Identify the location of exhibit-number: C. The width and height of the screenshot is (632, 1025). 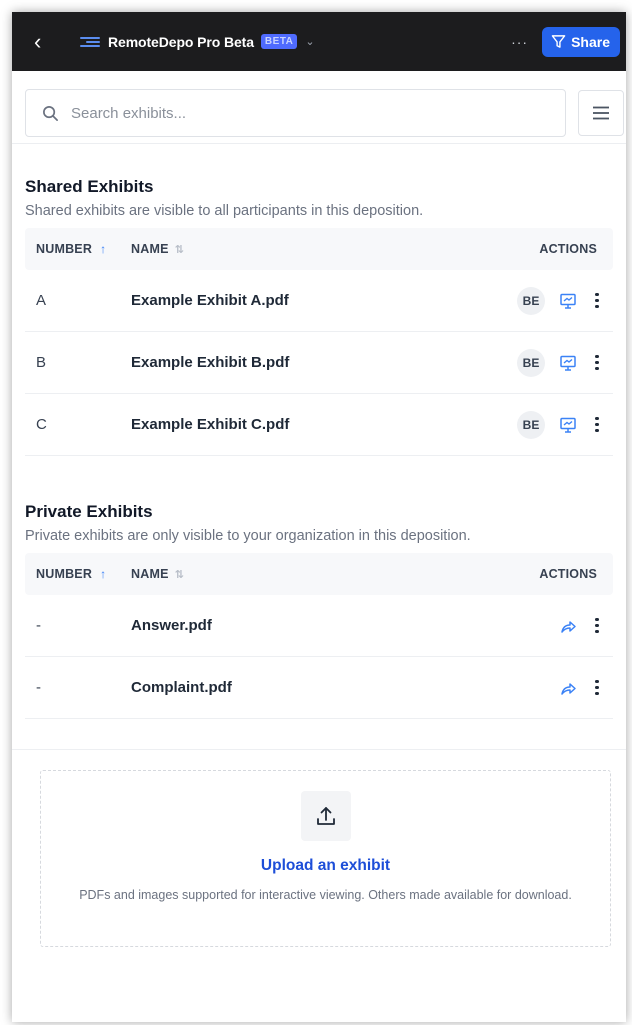
(41, 424).